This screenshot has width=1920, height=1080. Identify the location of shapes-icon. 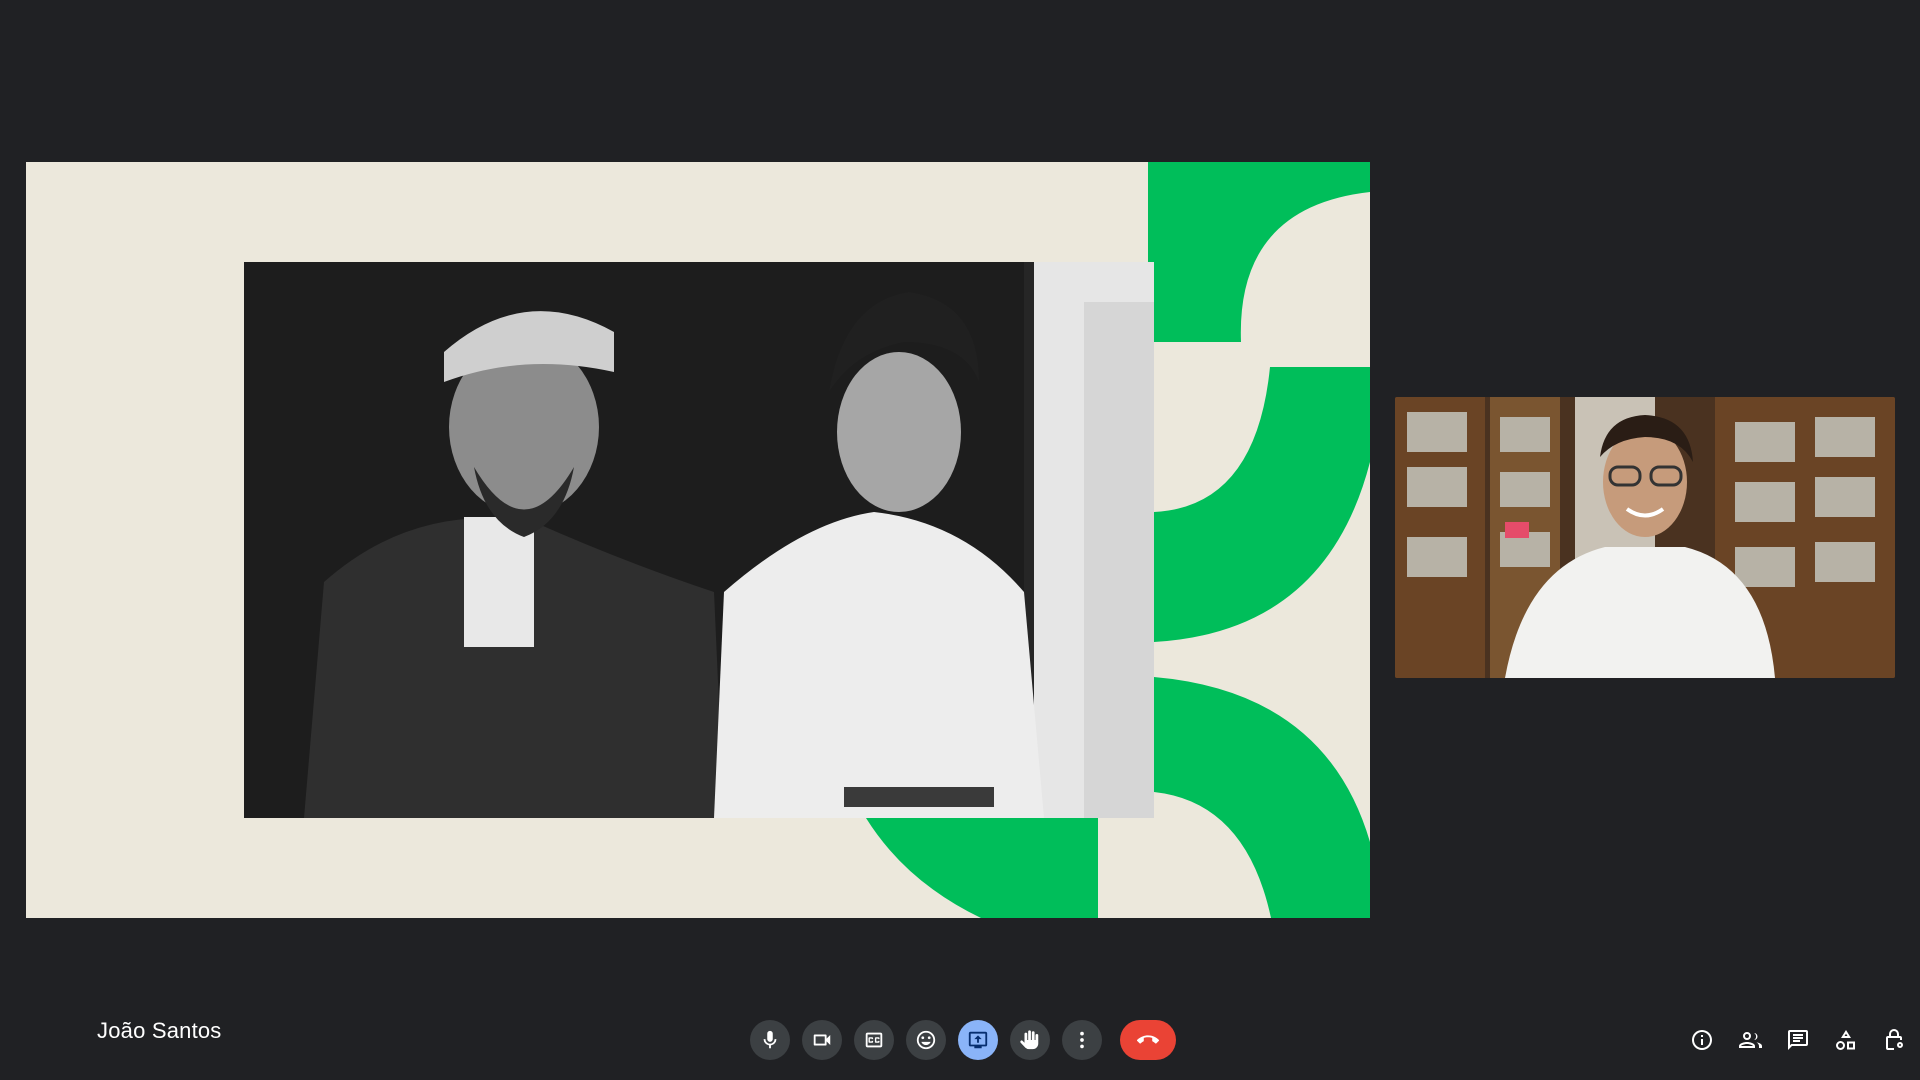
(1845, 1040).